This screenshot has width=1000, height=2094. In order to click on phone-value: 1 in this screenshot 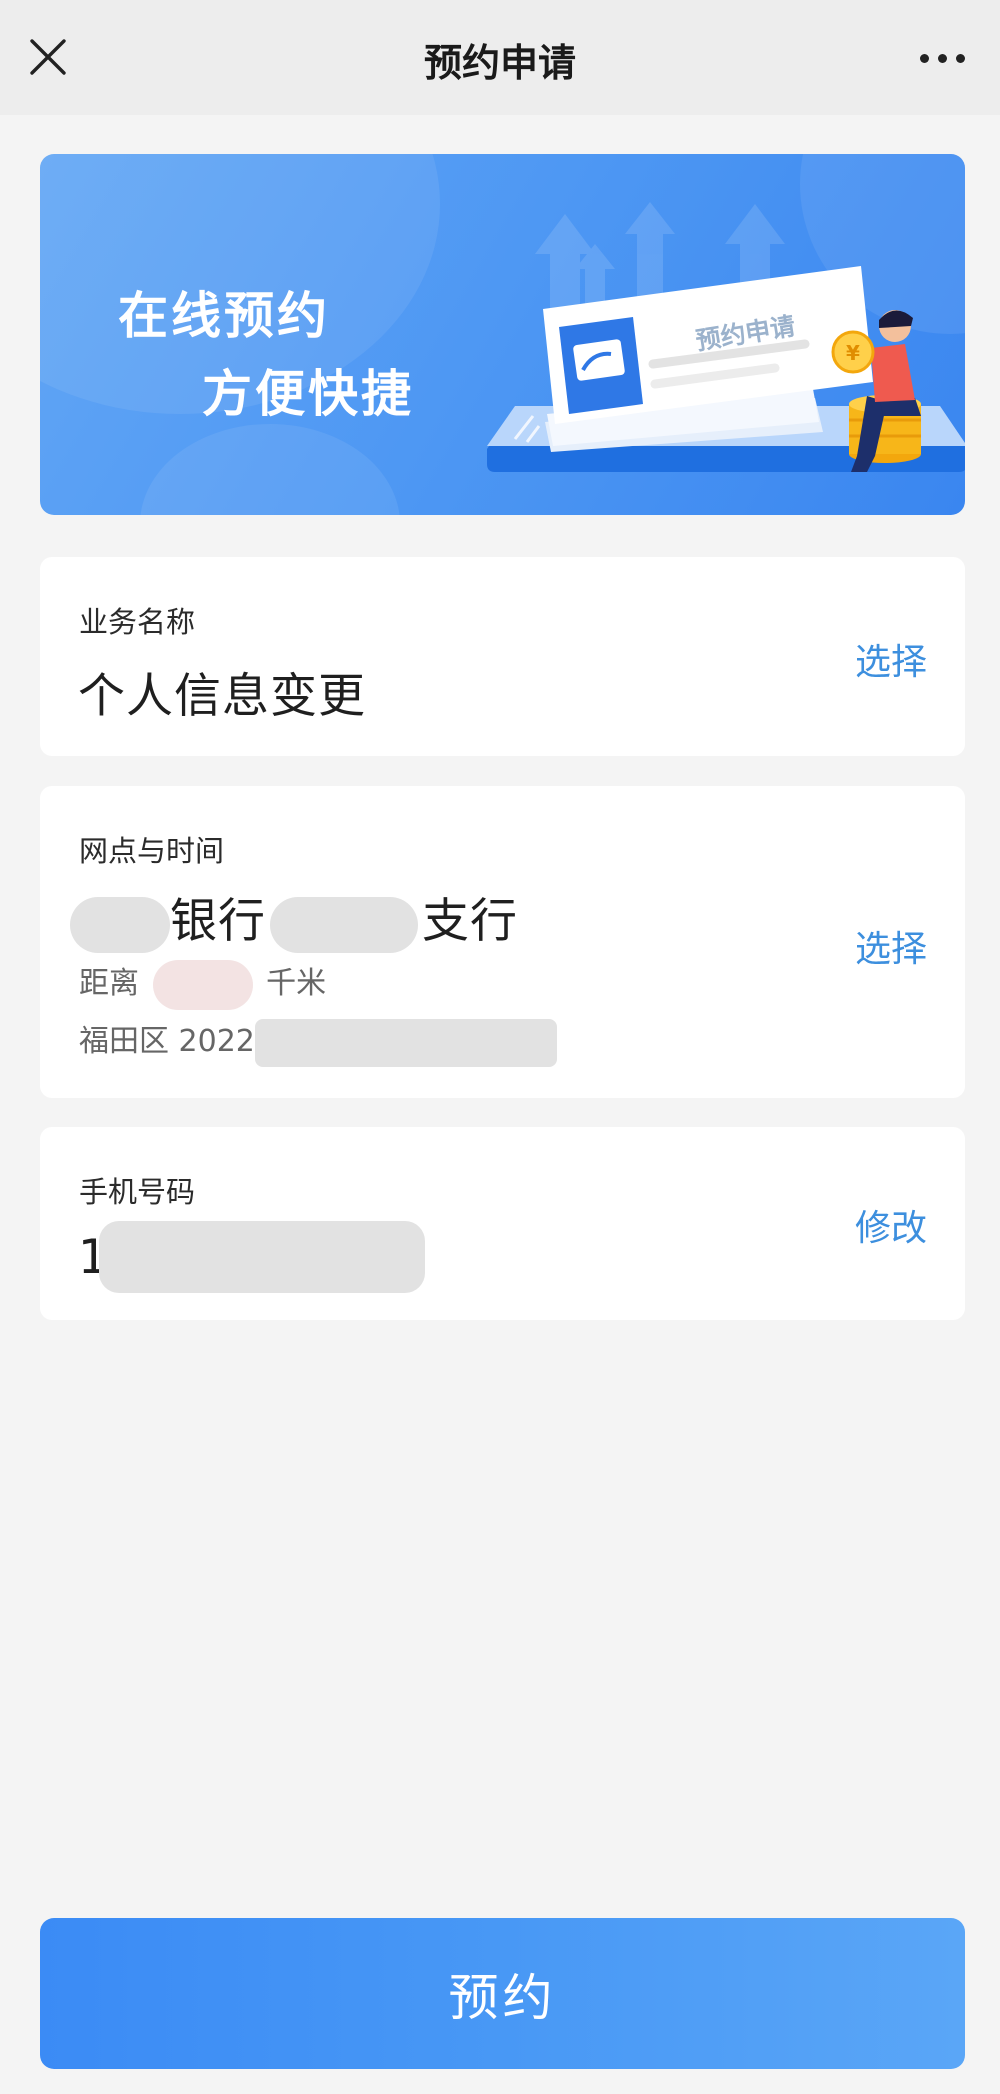, I will do `click(251, 1257)`.